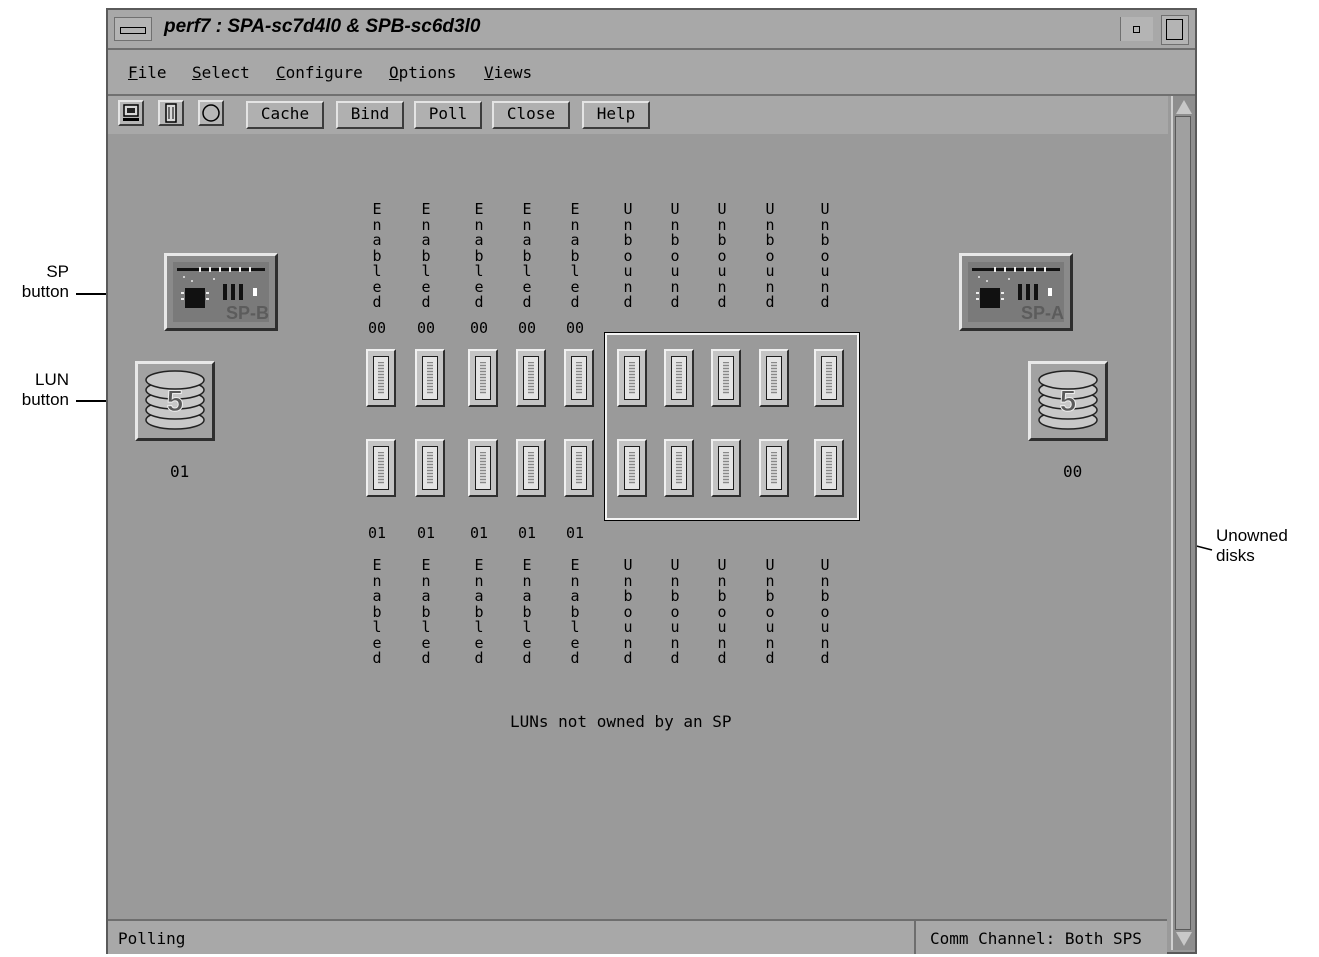 The image size is (1319, 957). I want to click on status-divider, so click(915, 937).